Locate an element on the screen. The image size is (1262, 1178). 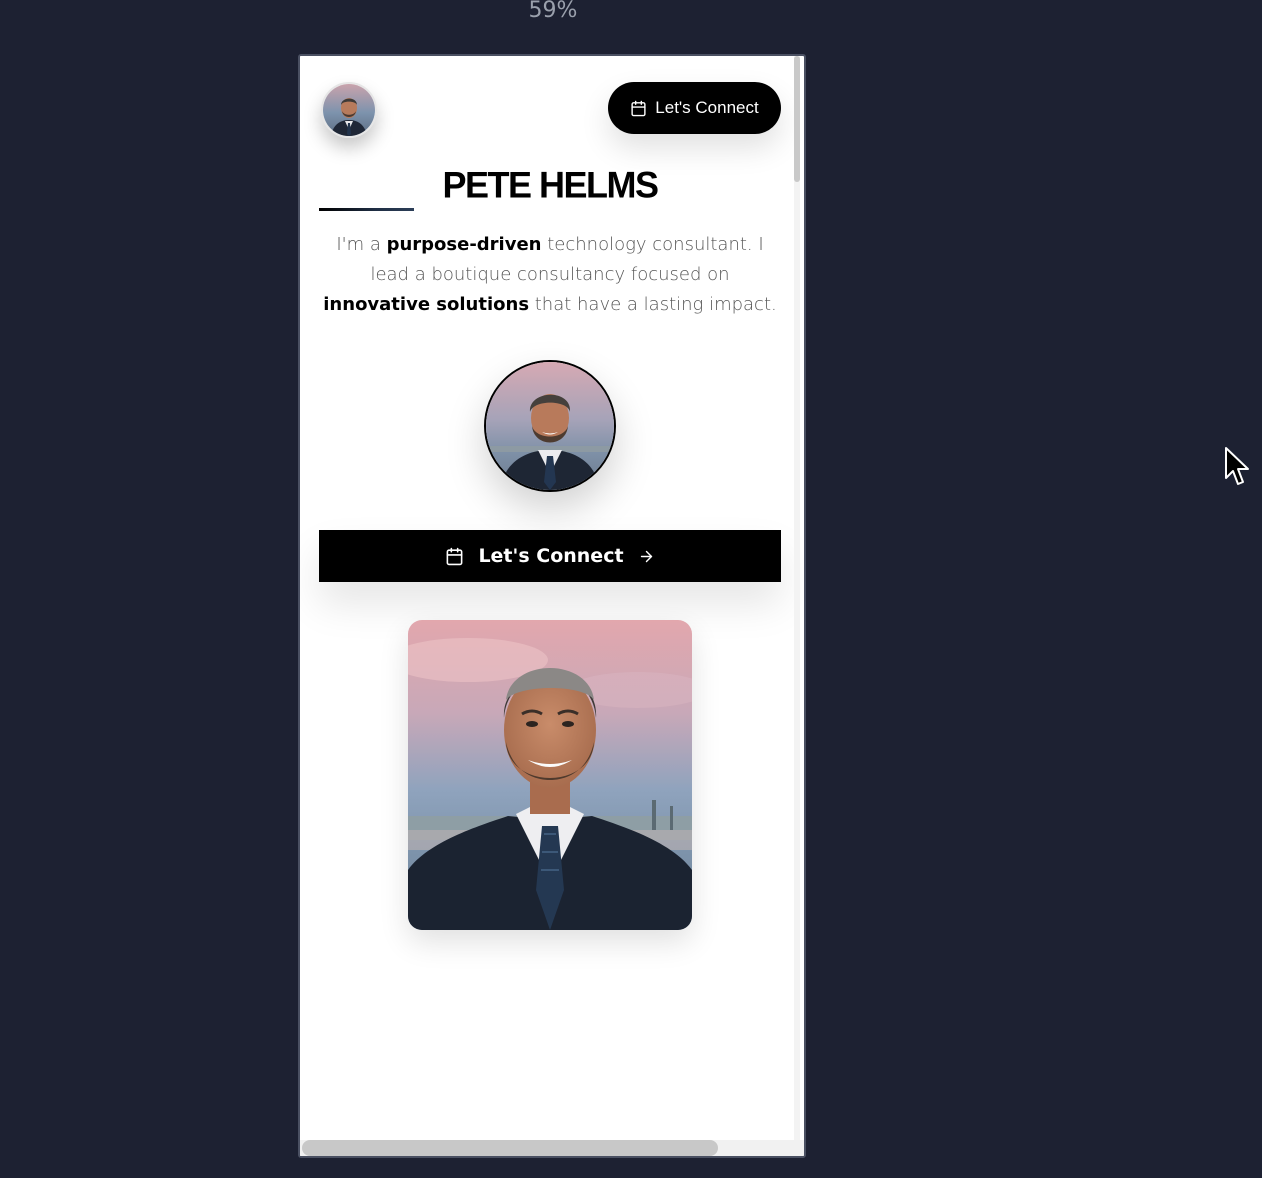
portrait-photo is located at coordinates (550, 775).